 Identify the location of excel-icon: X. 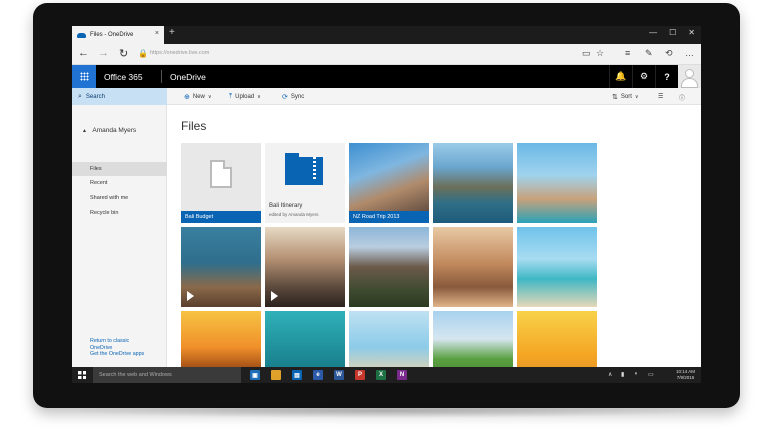
(381, 375).